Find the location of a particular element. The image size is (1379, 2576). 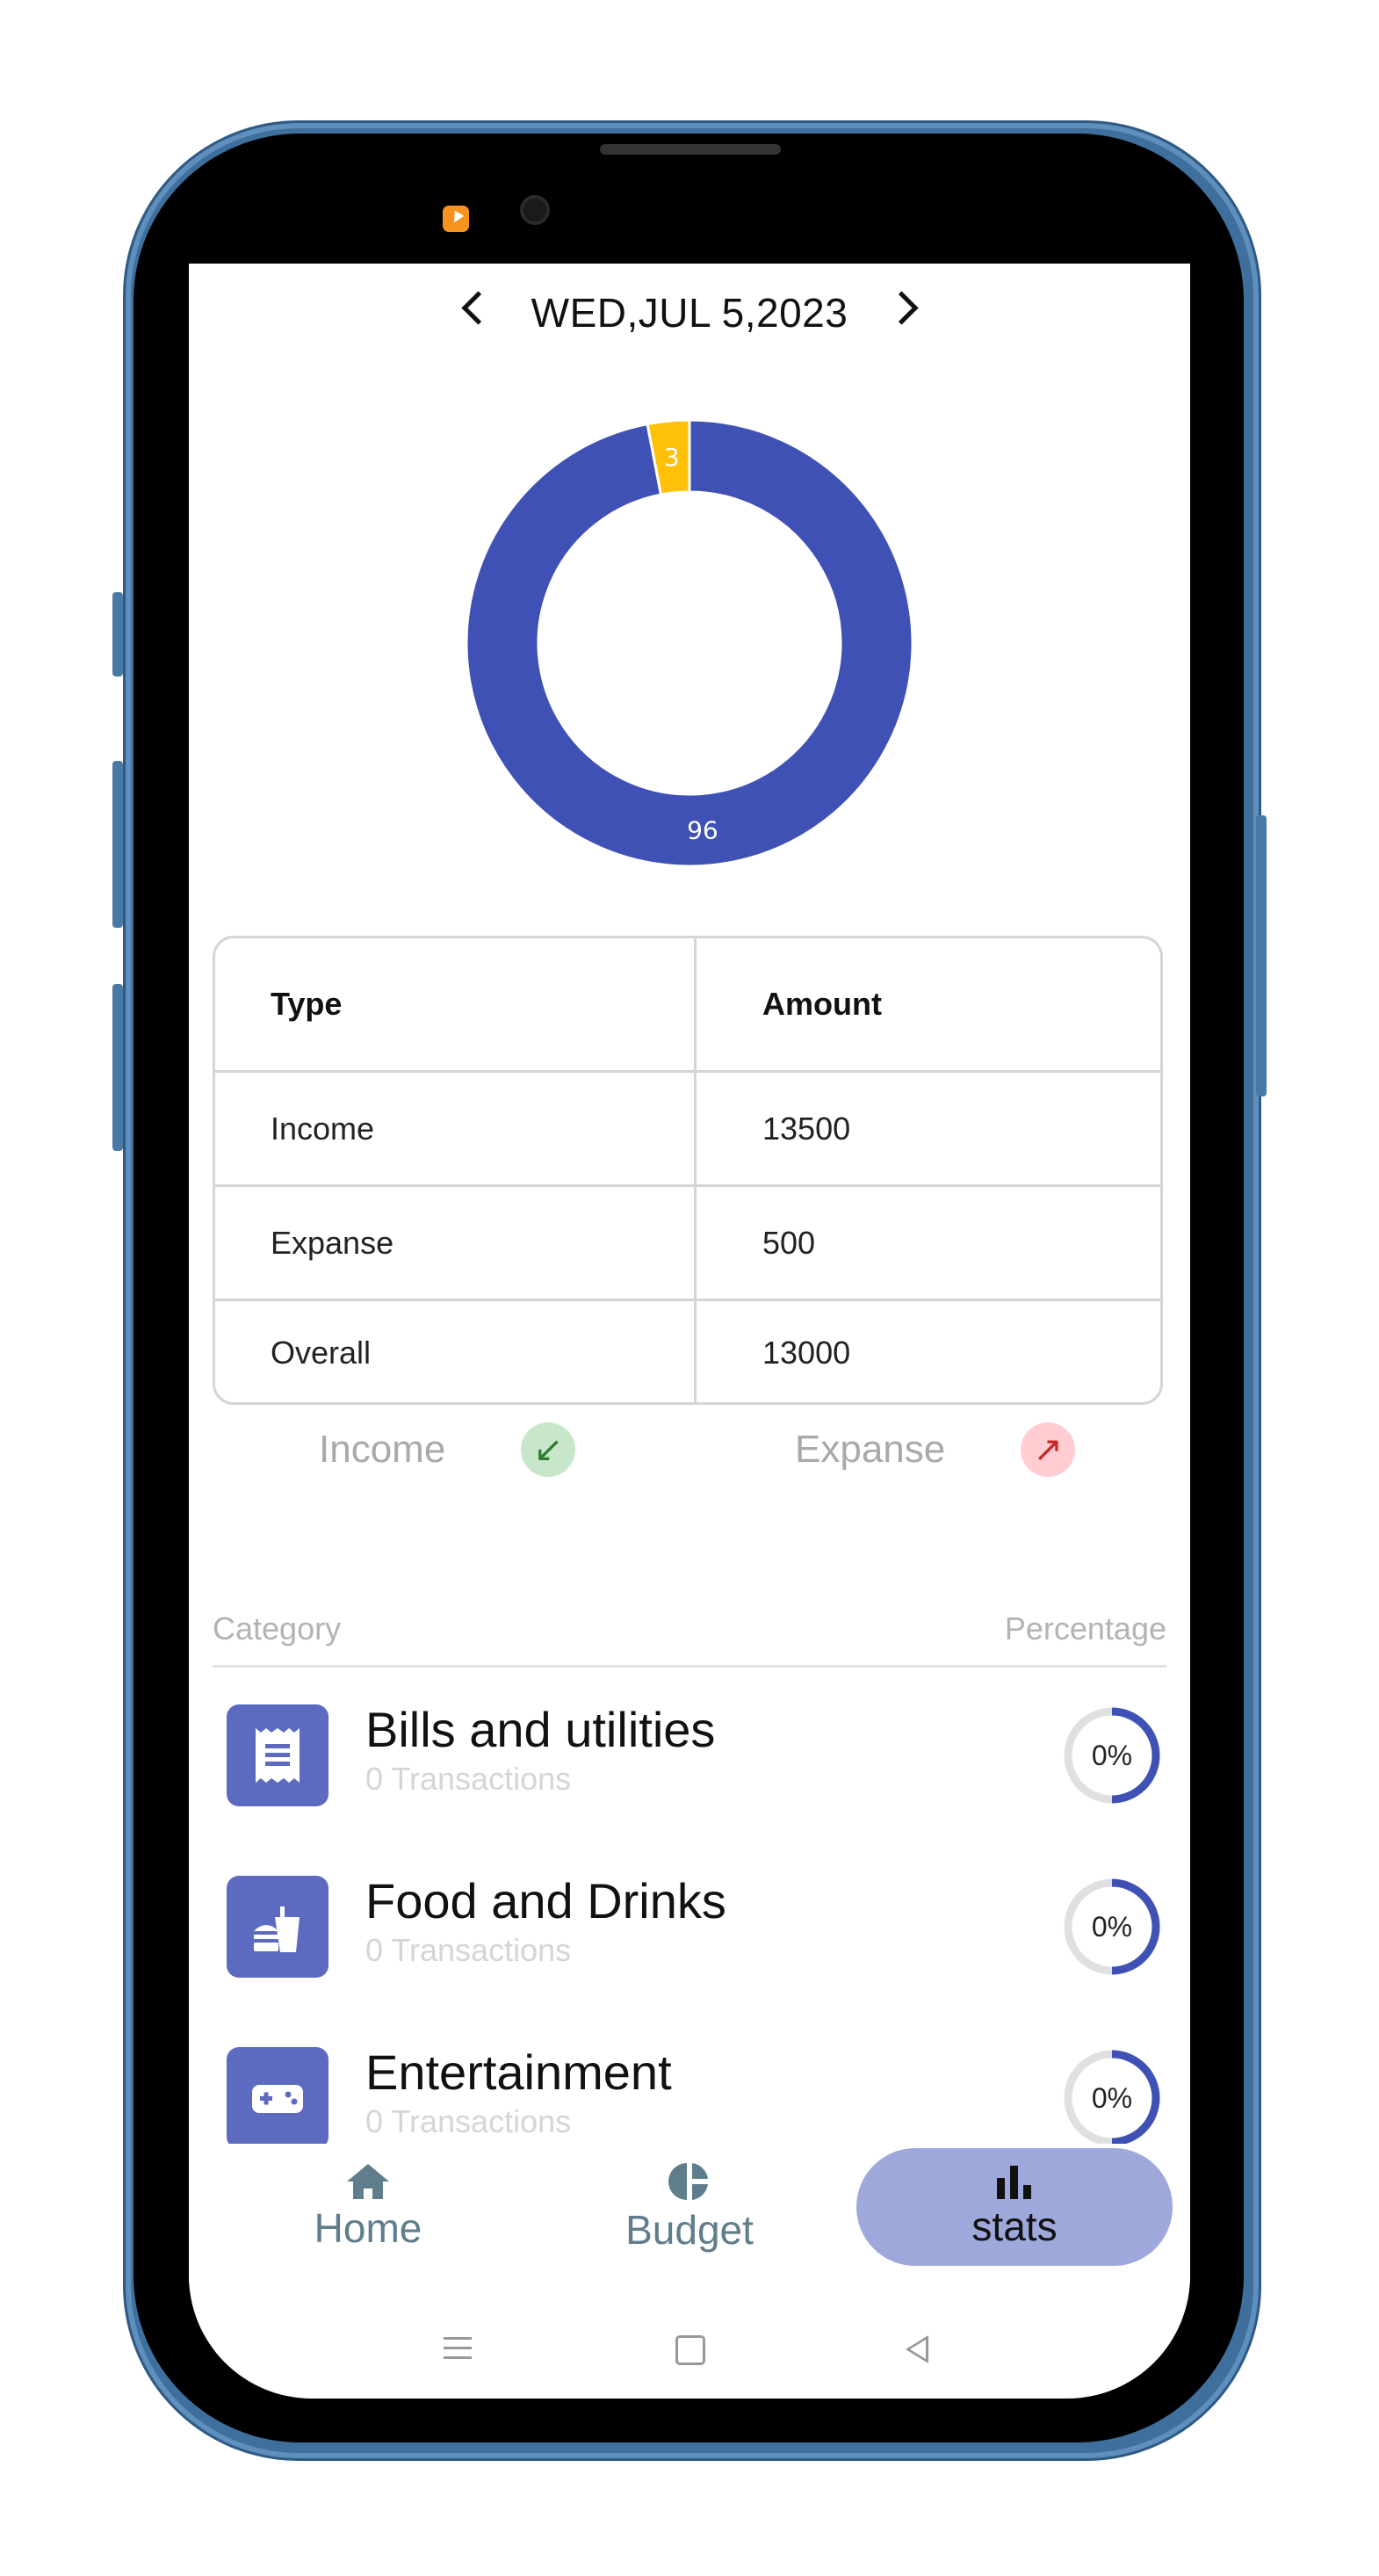

recent-apps-icon is located at coordinates (458, 2348).